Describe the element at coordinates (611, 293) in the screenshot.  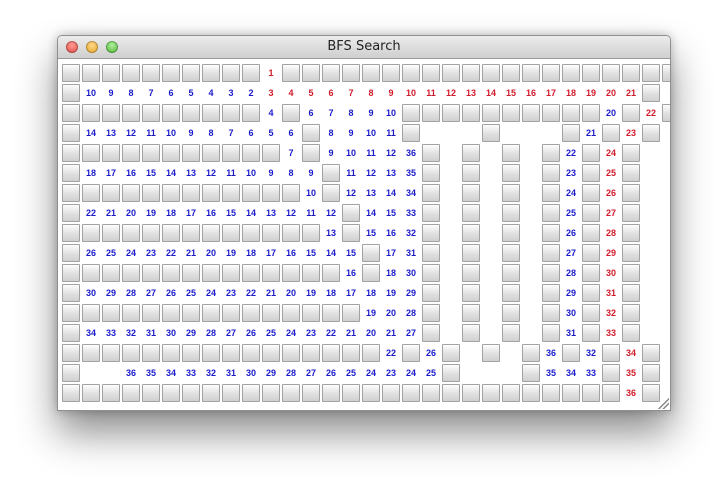
I see `highlight-distance-cell: 31` at that location.